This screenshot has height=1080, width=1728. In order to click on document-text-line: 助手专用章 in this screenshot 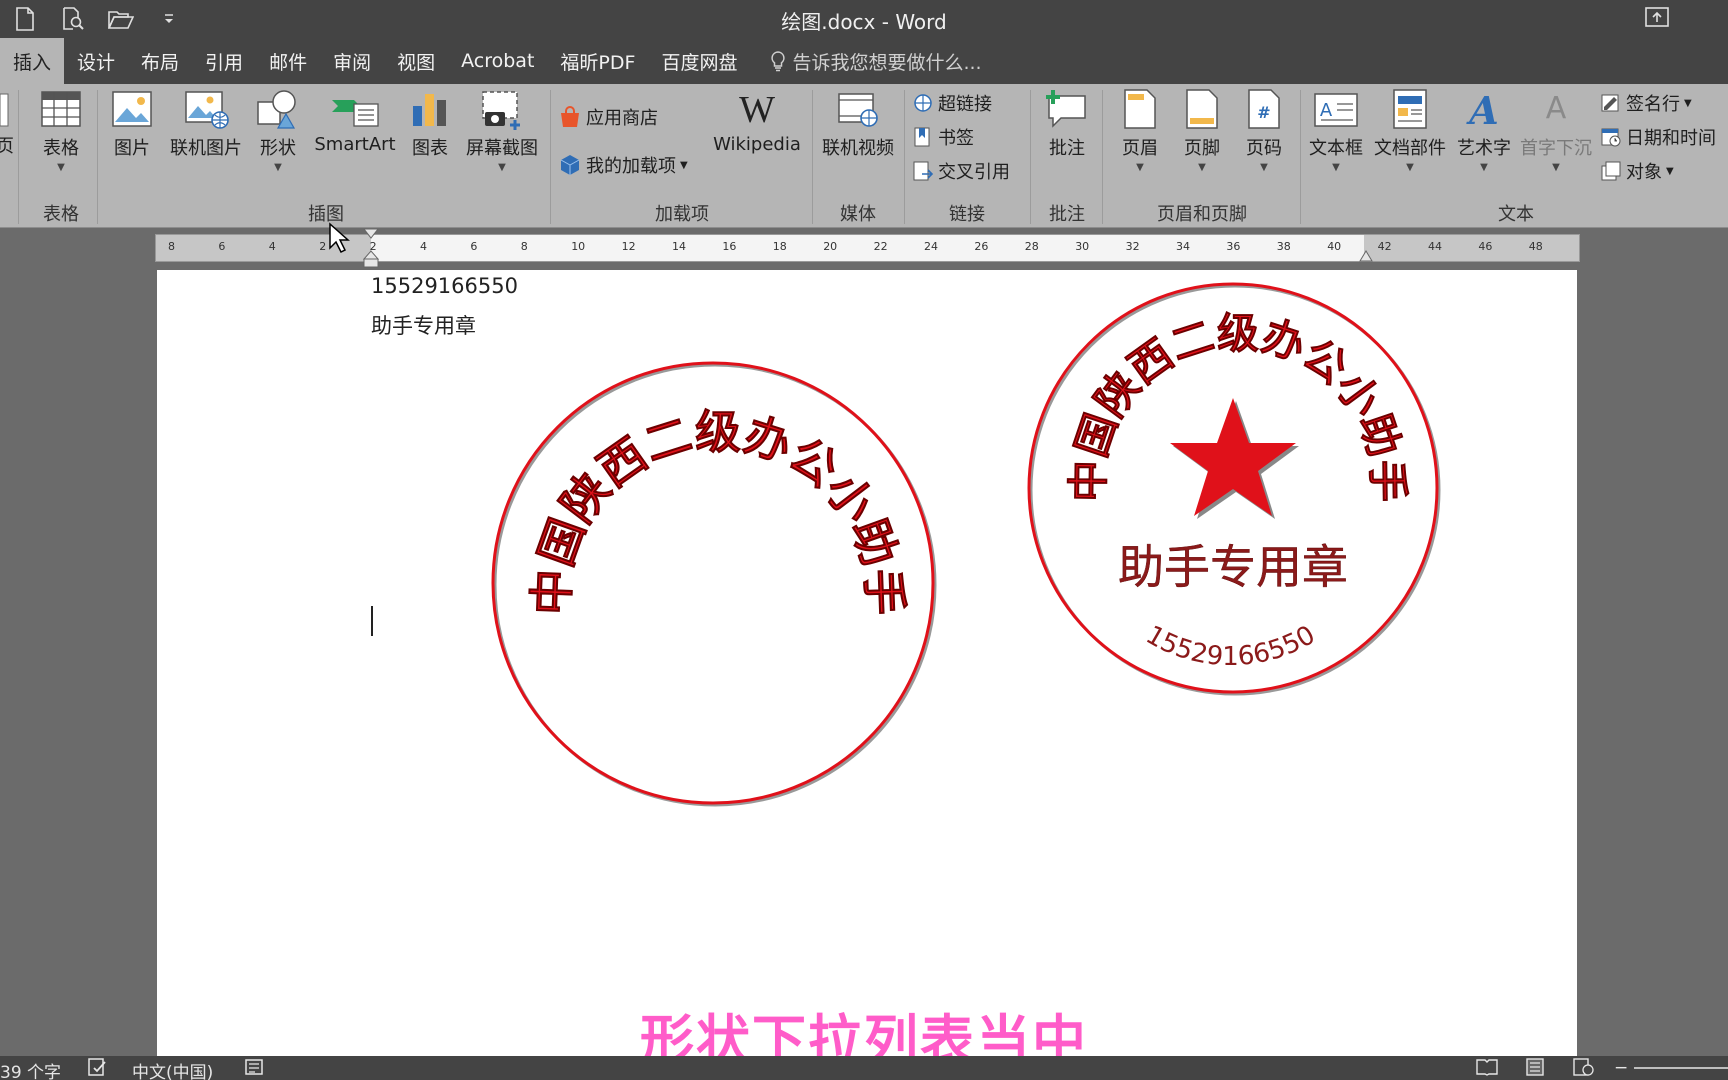, I will do `click(423, 325)`.